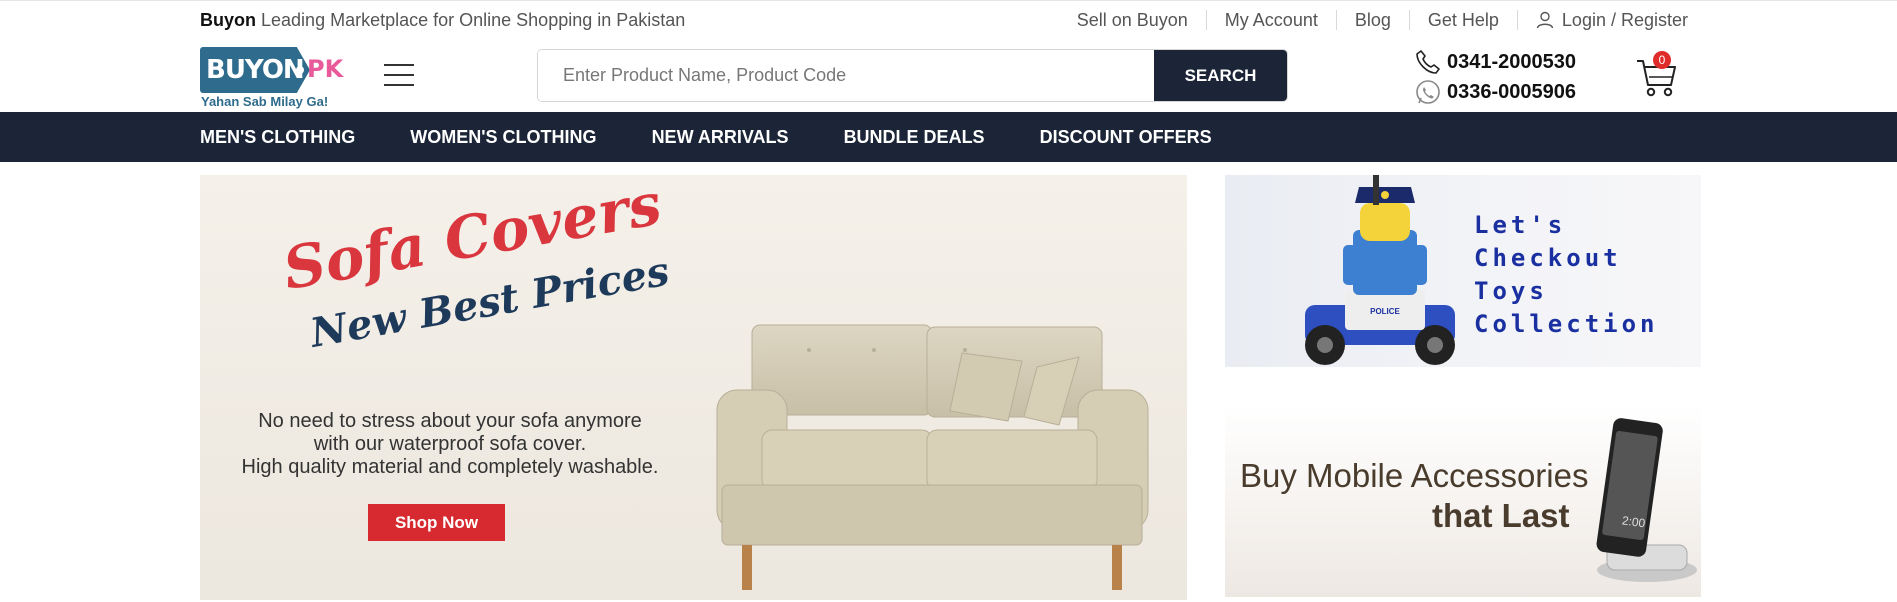 The width and height of the screenshot is (1897, 602). Describe the element at coordinates (914, 137) in the screenshot. I see `nav-bundle-deals: BUNDLE DEALS` at that location.